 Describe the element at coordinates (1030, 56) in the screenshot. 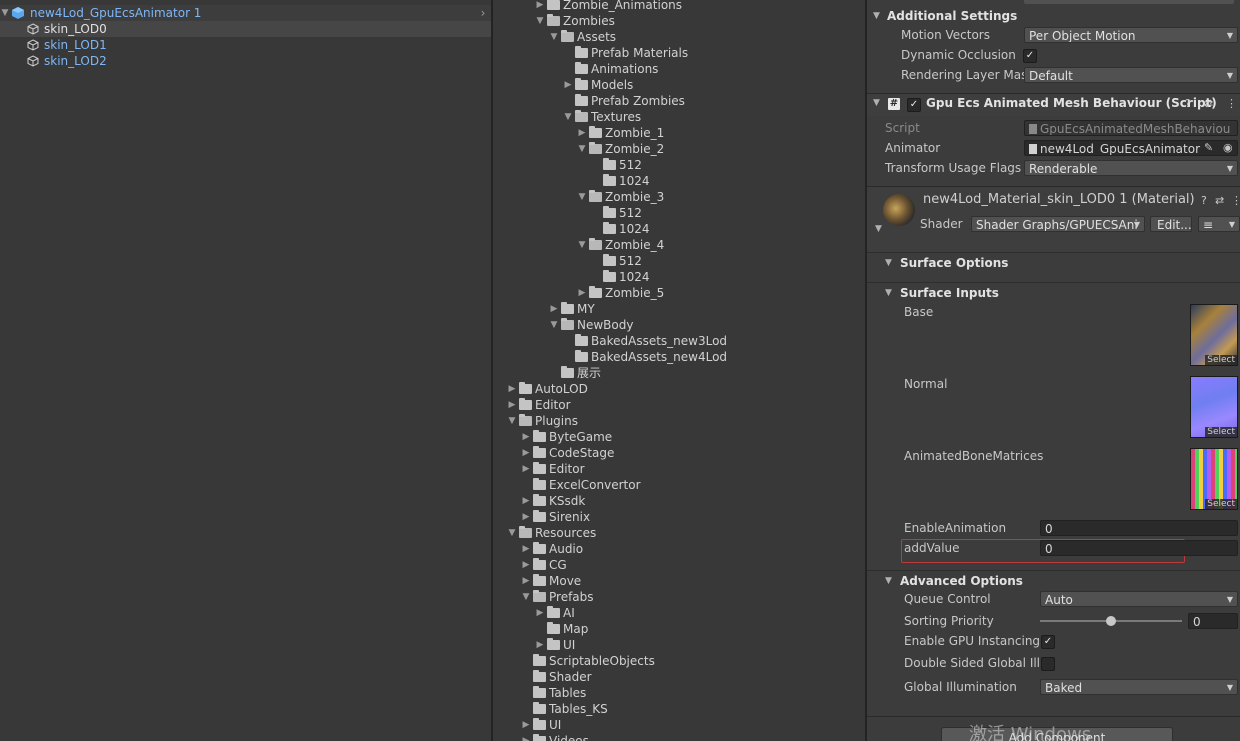

I see `dynamic-occlusion-checkbox: ✓` at that location.